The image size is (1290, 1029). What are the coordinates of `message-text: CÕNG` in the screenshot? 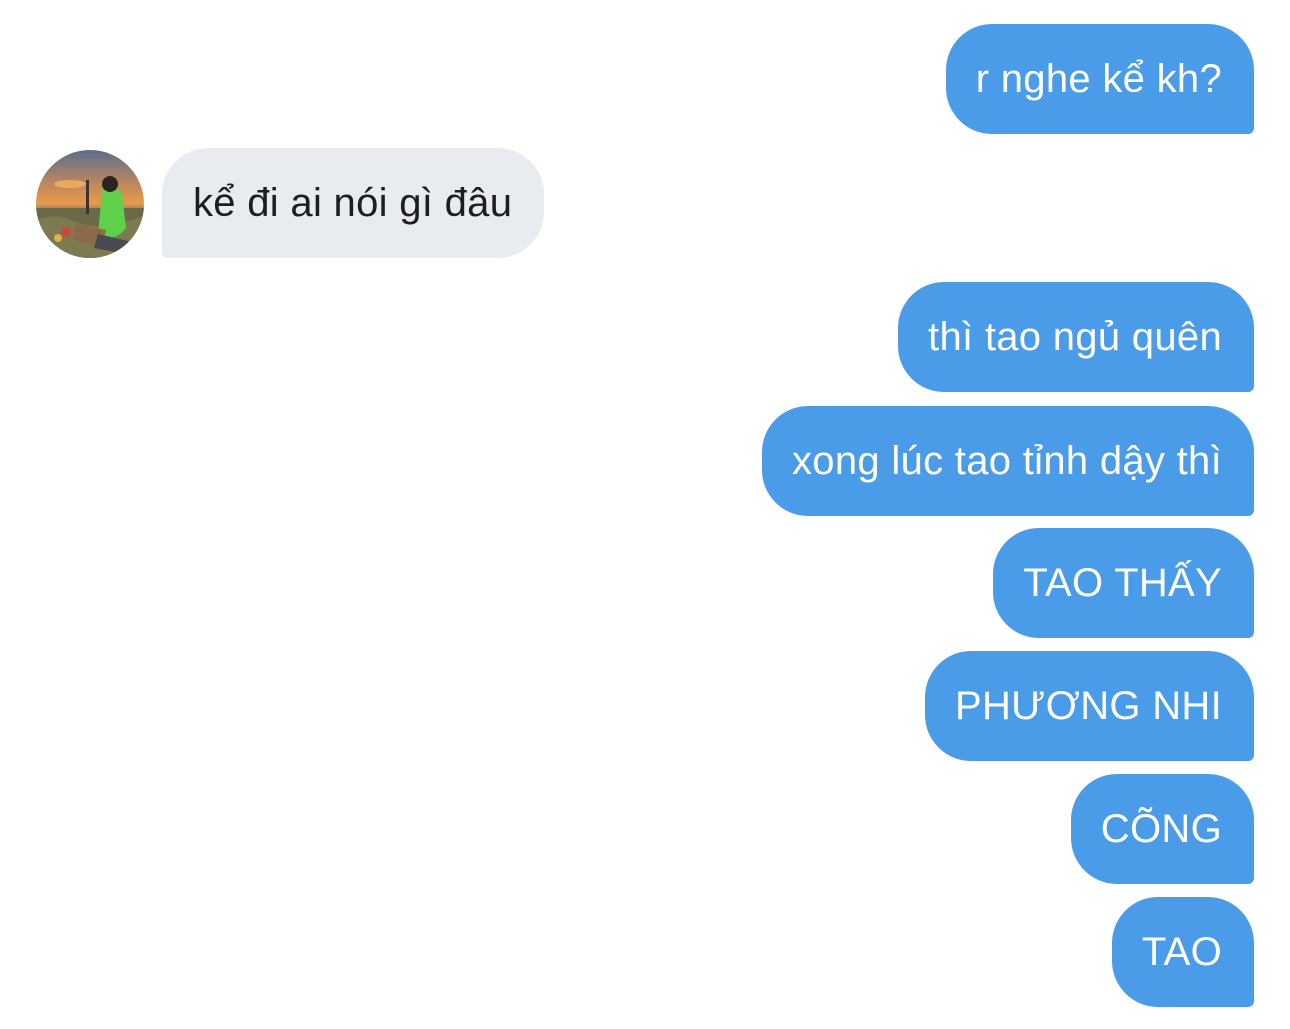 It's located at (1161, 828).